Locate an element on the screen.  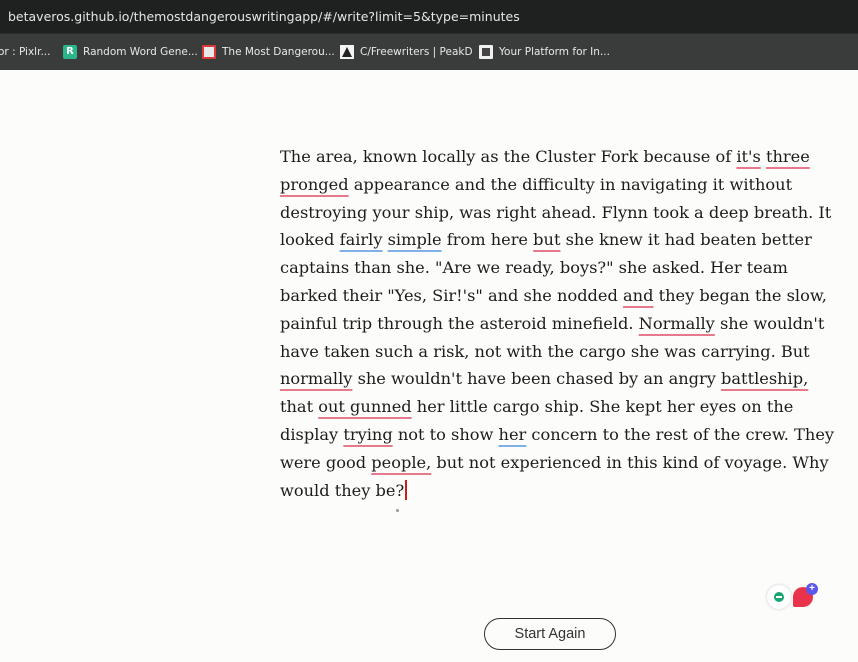
text-segment: she knew it had beaten better is located at coordinates (686, 240).